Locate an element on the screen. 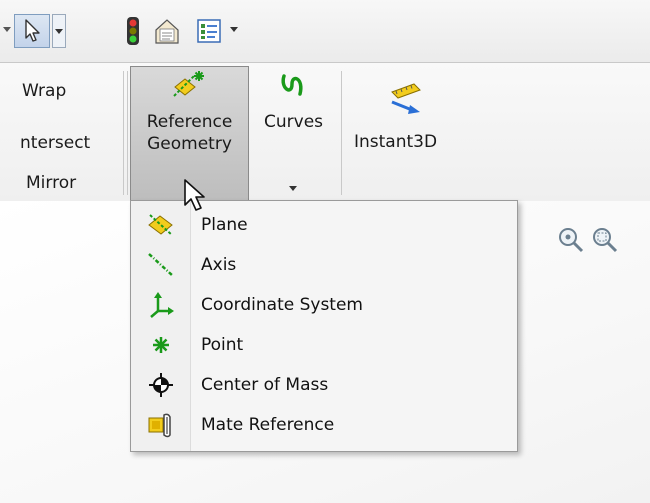 The height and width of the screenshot is (503, 650). reference-geometry-label-2: Geometry is located at coordinates (189, 144).